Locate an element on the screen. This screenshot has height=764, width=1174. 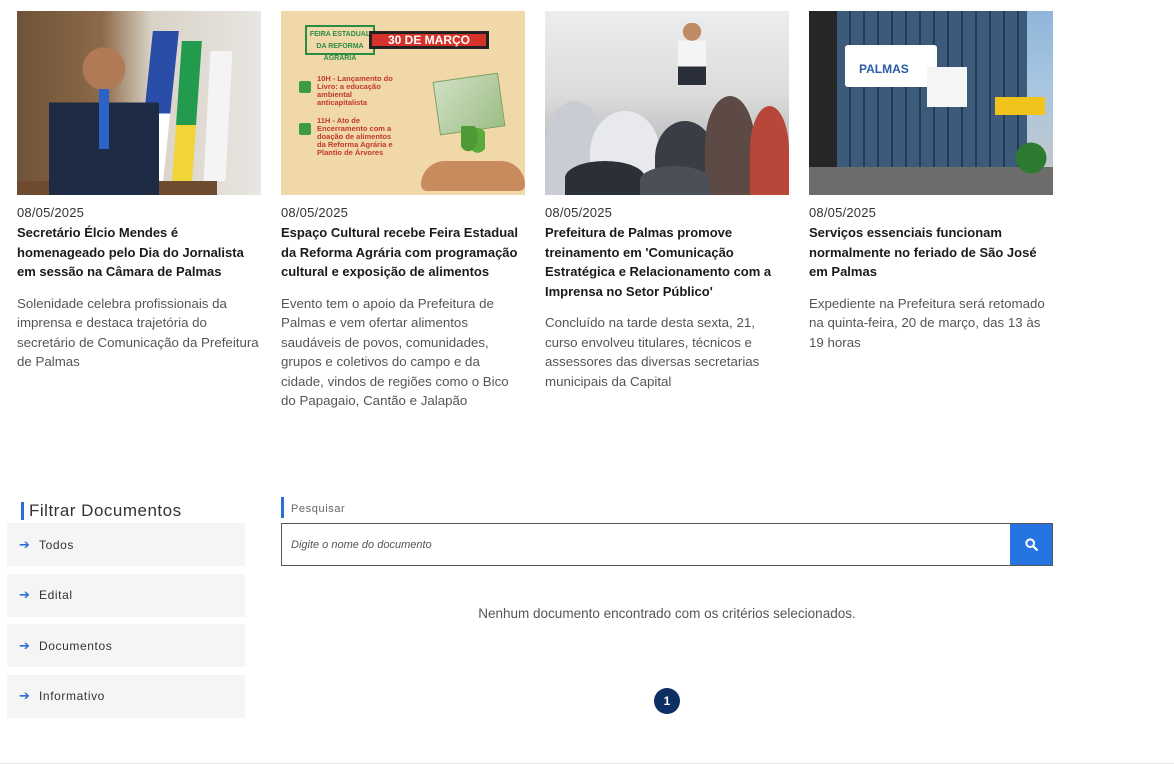
poster-logo: FEIRA ESTADUAL DA REFORMA AGRÁRIA is located at coordinates (340, 43).